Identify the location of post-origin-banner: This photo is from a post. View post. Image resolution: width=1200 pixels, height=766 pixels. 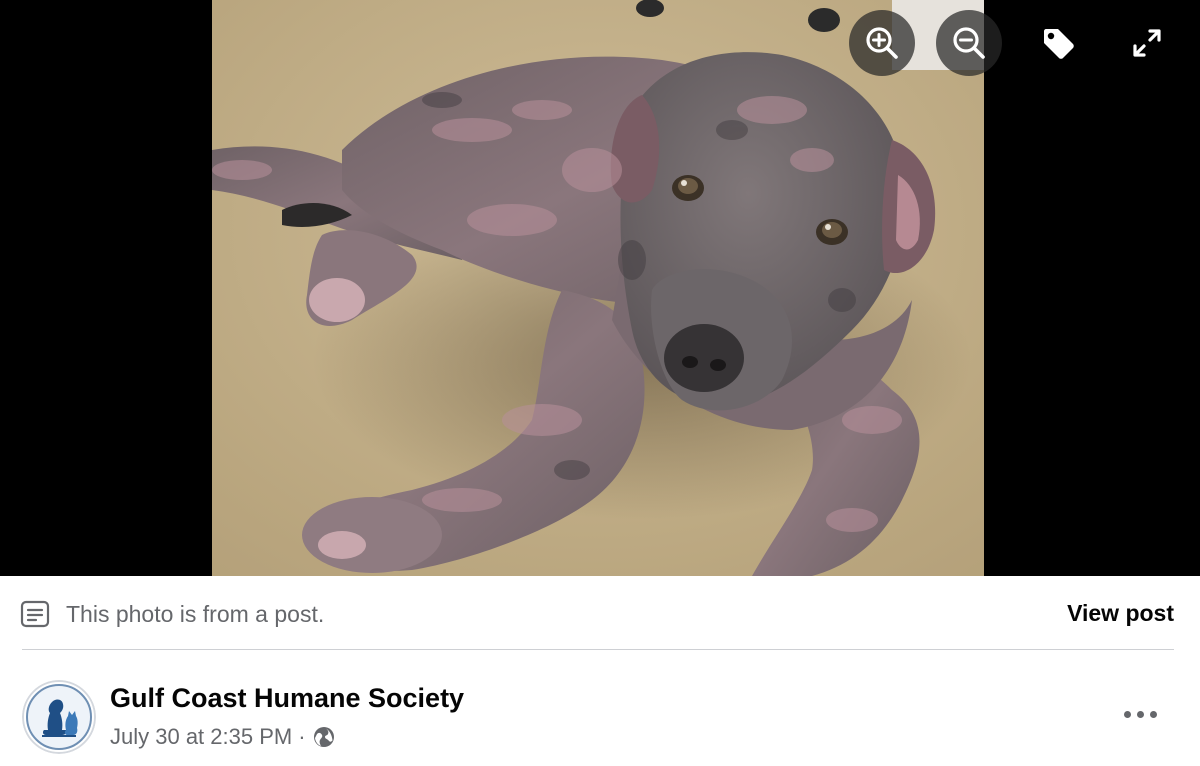
(600, 613).